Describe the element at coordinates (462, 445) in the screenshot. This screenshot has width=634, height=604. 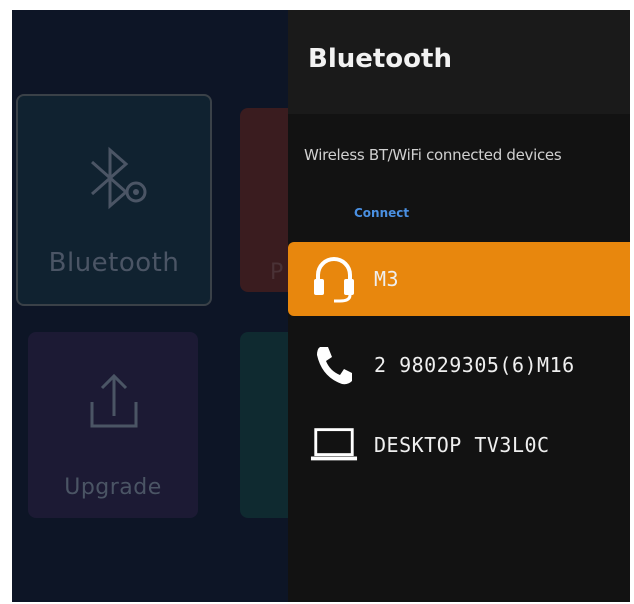
I see `device-name: DESKTOP TV3L0C` at that location.